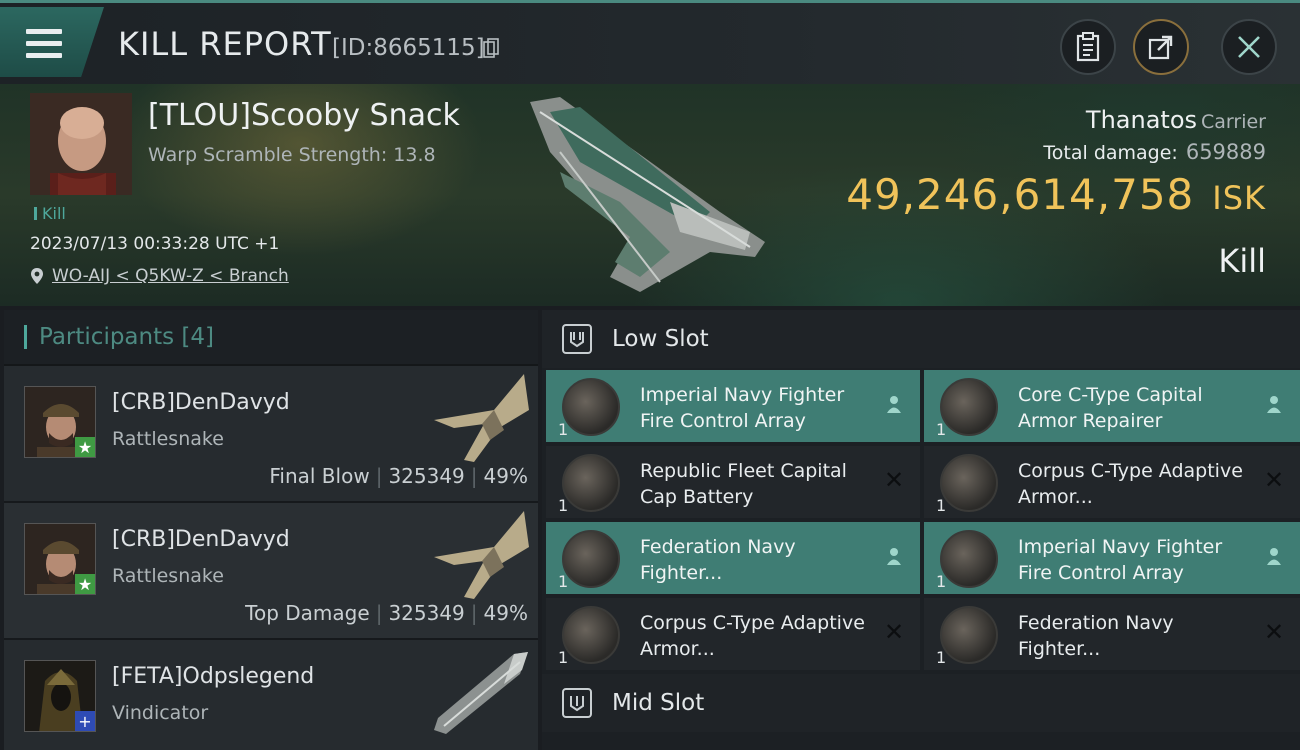 The image size is (1300, 750). What do you see at coordinates (319, 476) in the screenshot?
I see `participant-role: Final Blow` at bounding box center [319, 476].